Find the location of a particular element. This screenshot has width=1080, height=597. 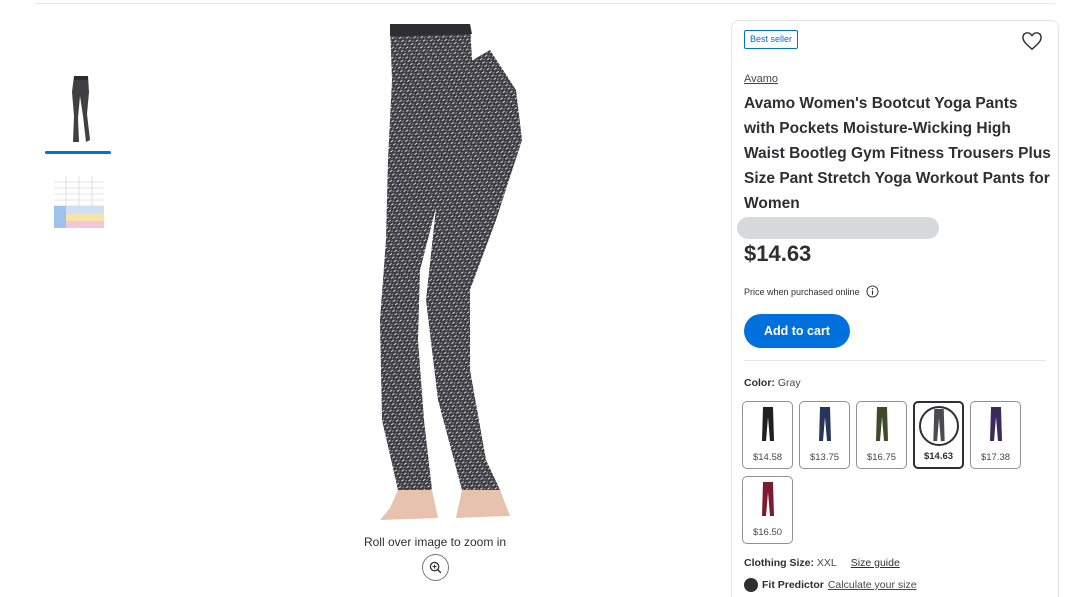

color-swatch-gray-selected: $14.63 is located at coordinates (938, 435).